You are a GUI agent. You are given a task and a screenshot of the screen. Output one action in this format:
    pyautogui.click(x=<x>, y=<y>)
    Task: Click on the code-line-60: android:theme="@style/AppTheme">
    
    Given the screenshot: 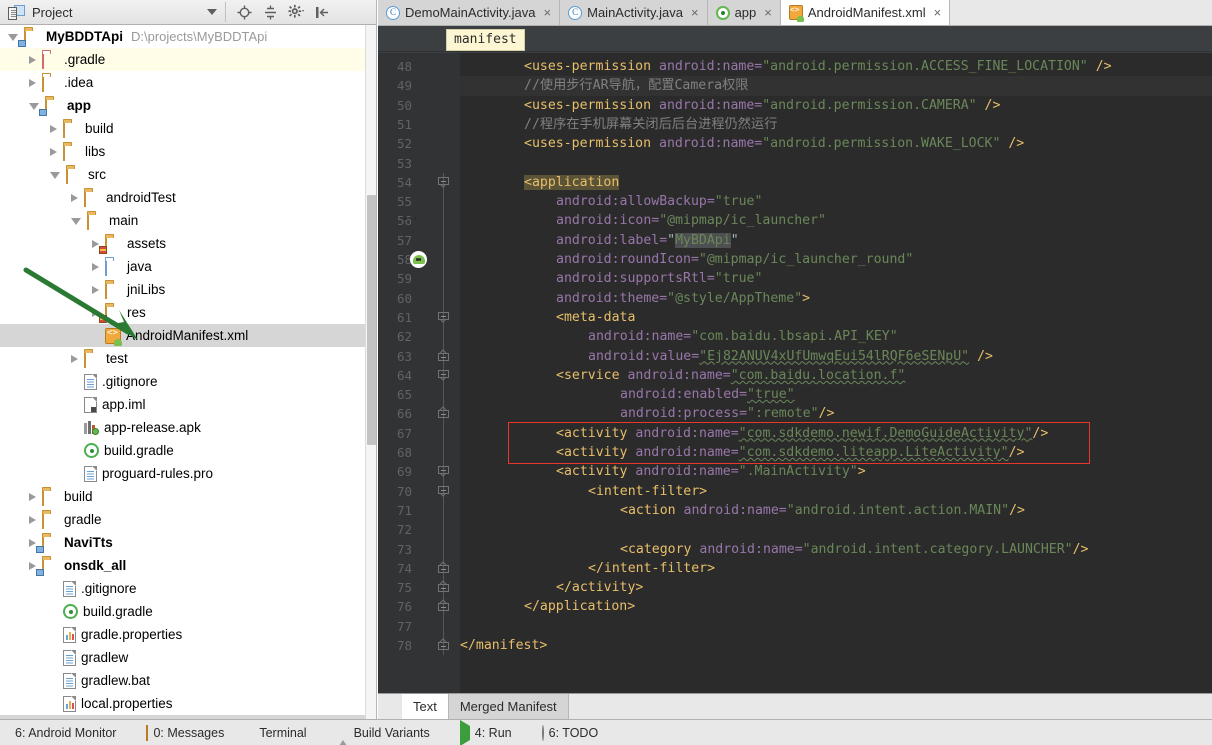 What is the action you would take?
    pyautogui.click(x=635, y=298)
    